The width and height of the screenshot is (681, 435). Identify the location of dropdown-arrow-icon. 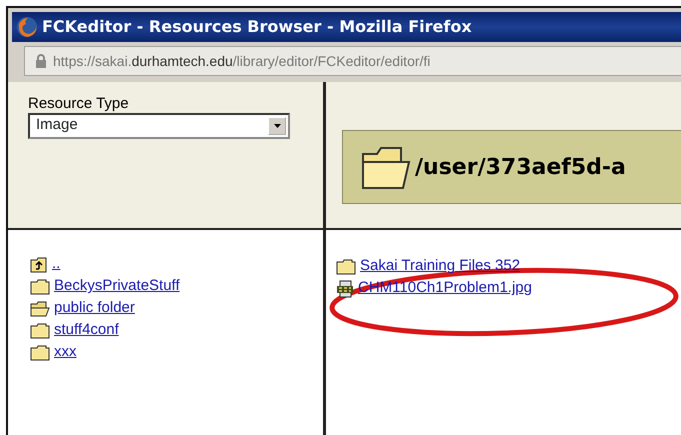
(277, 126).